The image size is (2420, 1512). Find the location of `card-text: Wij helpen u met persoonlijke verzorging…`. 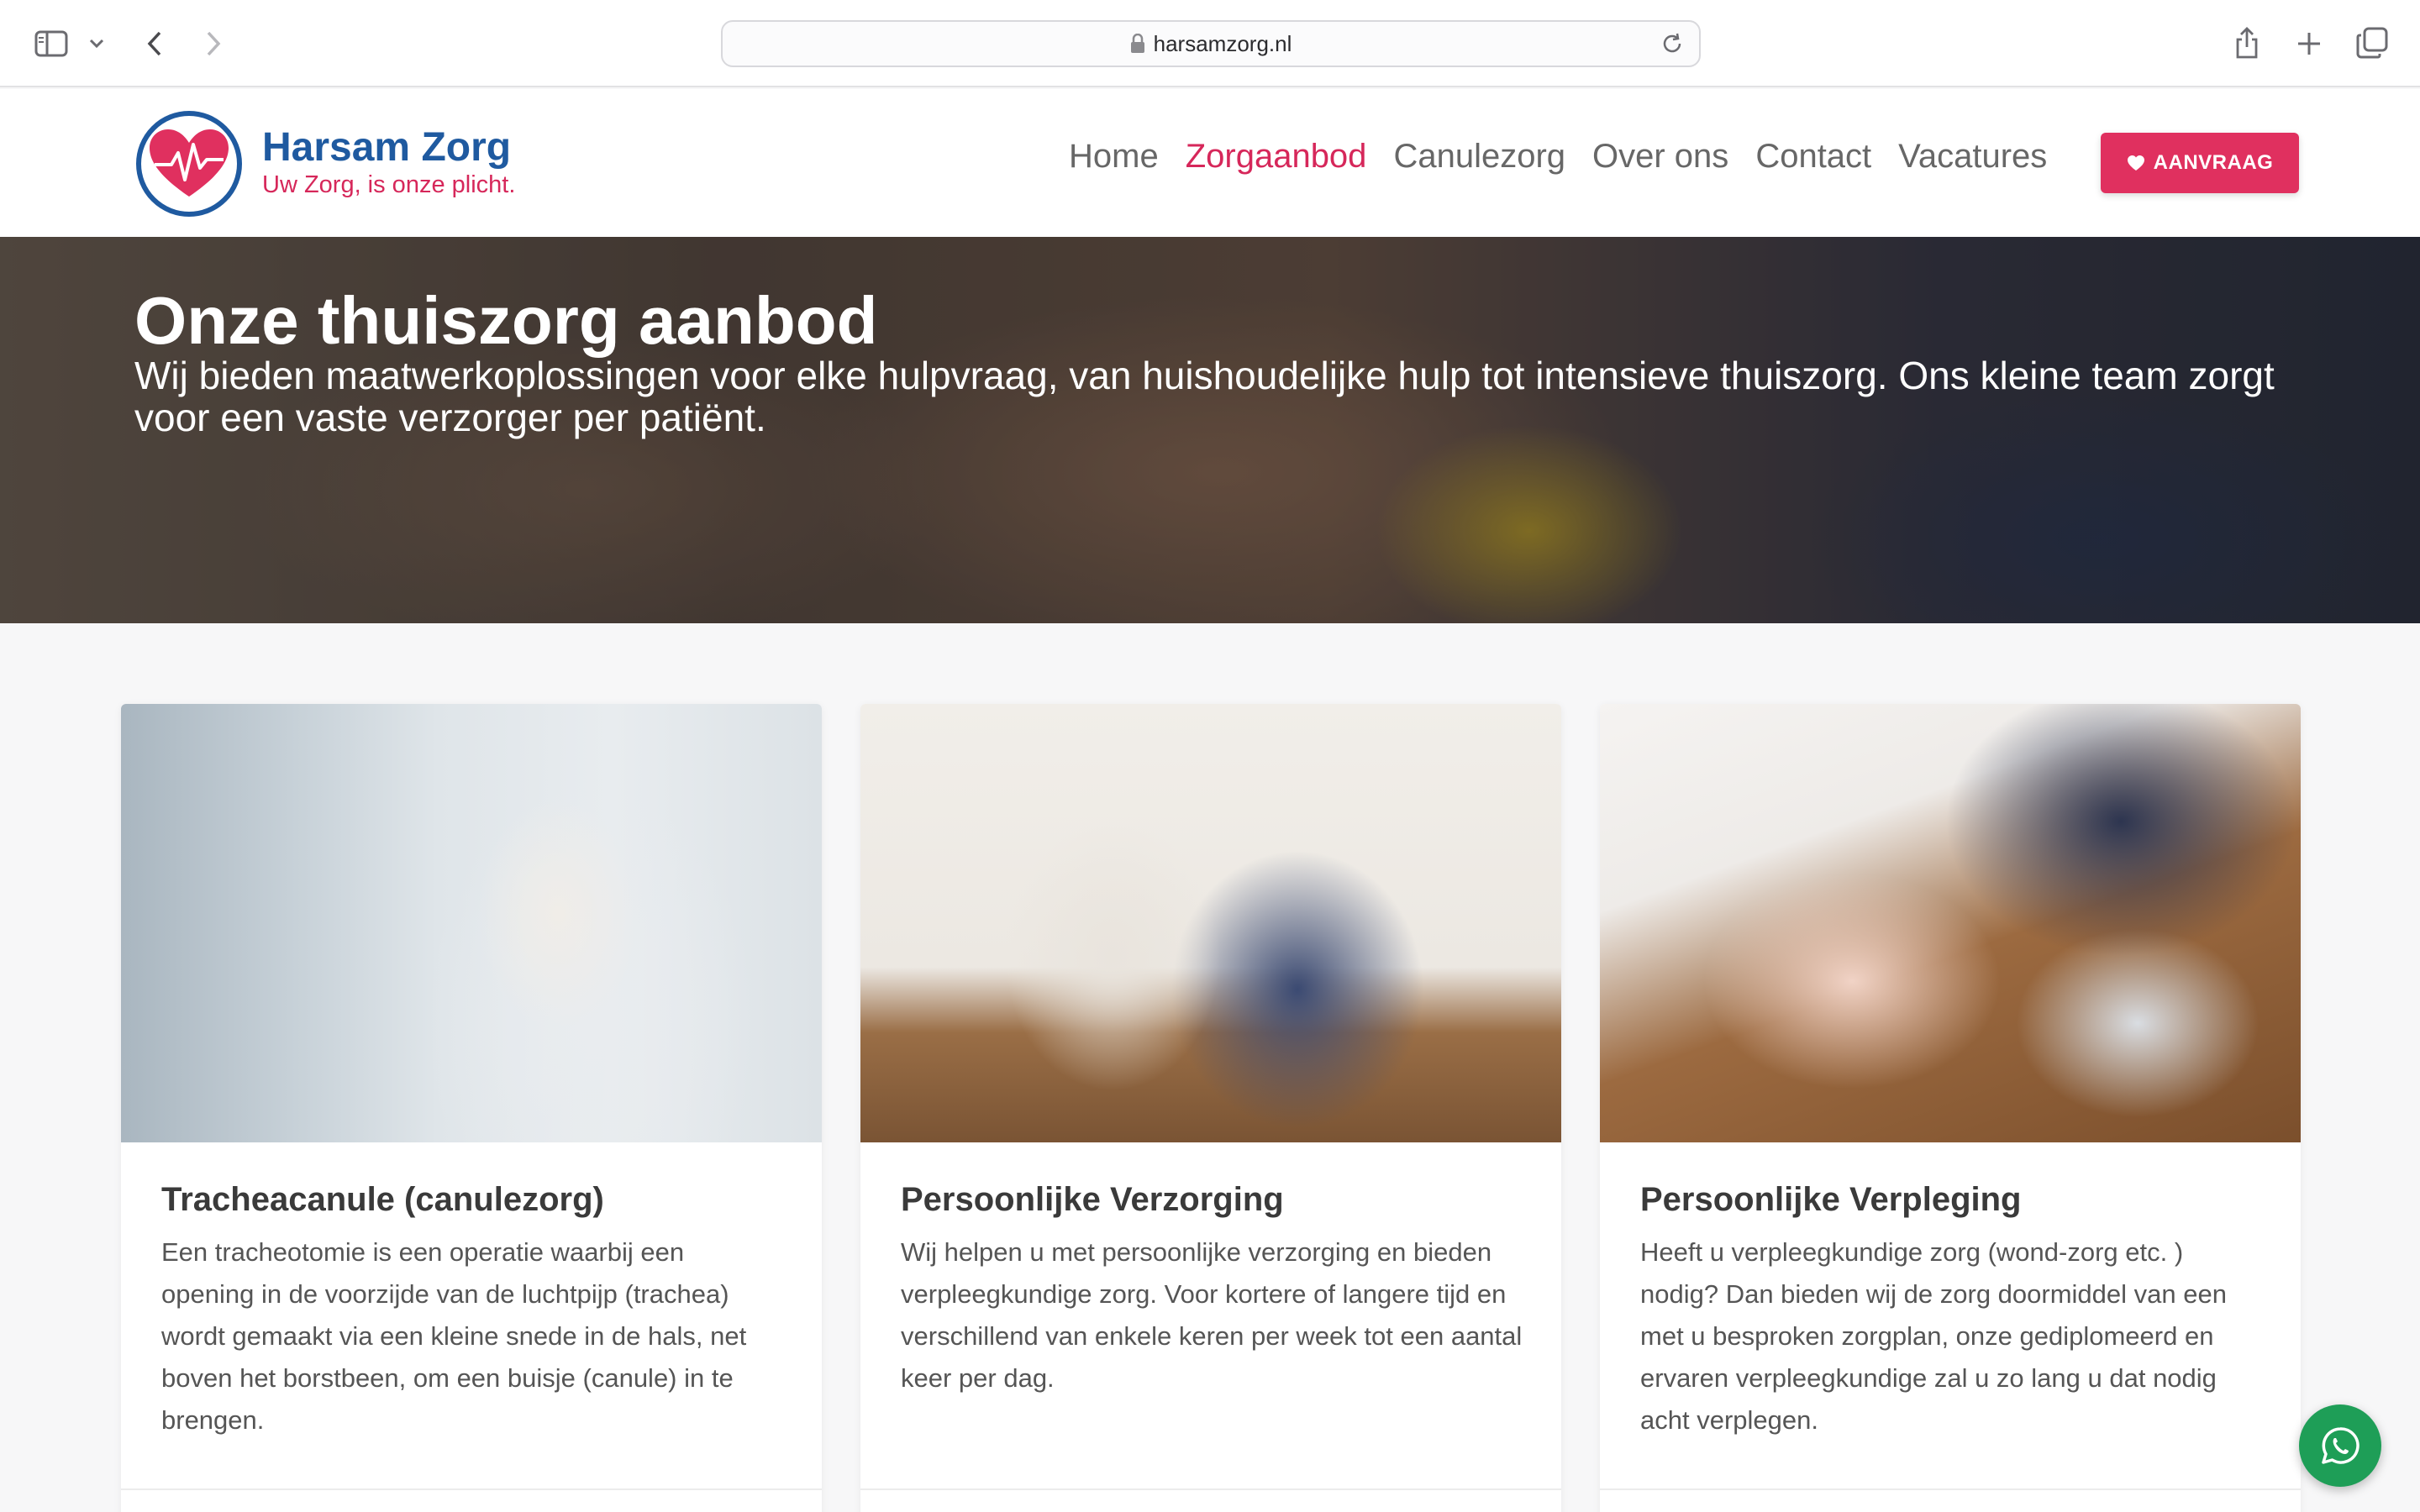

card-text: Wij helpen u met persoonlijke verzorging… is located at coordinates (1212, 1315).